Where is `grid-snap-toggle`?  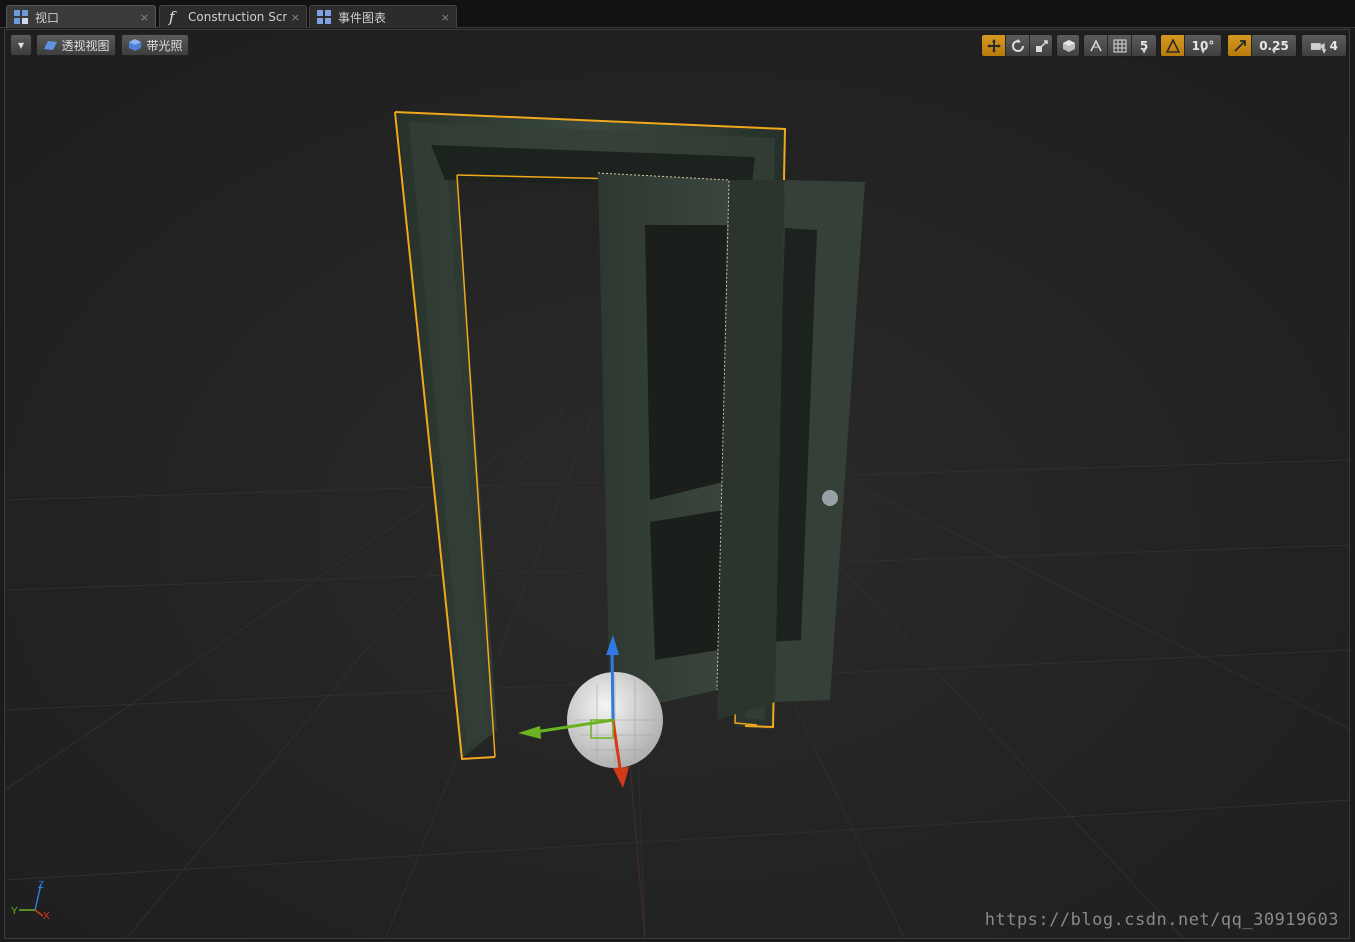
grid-snap-toggle is located at coordinates (1120, 45).